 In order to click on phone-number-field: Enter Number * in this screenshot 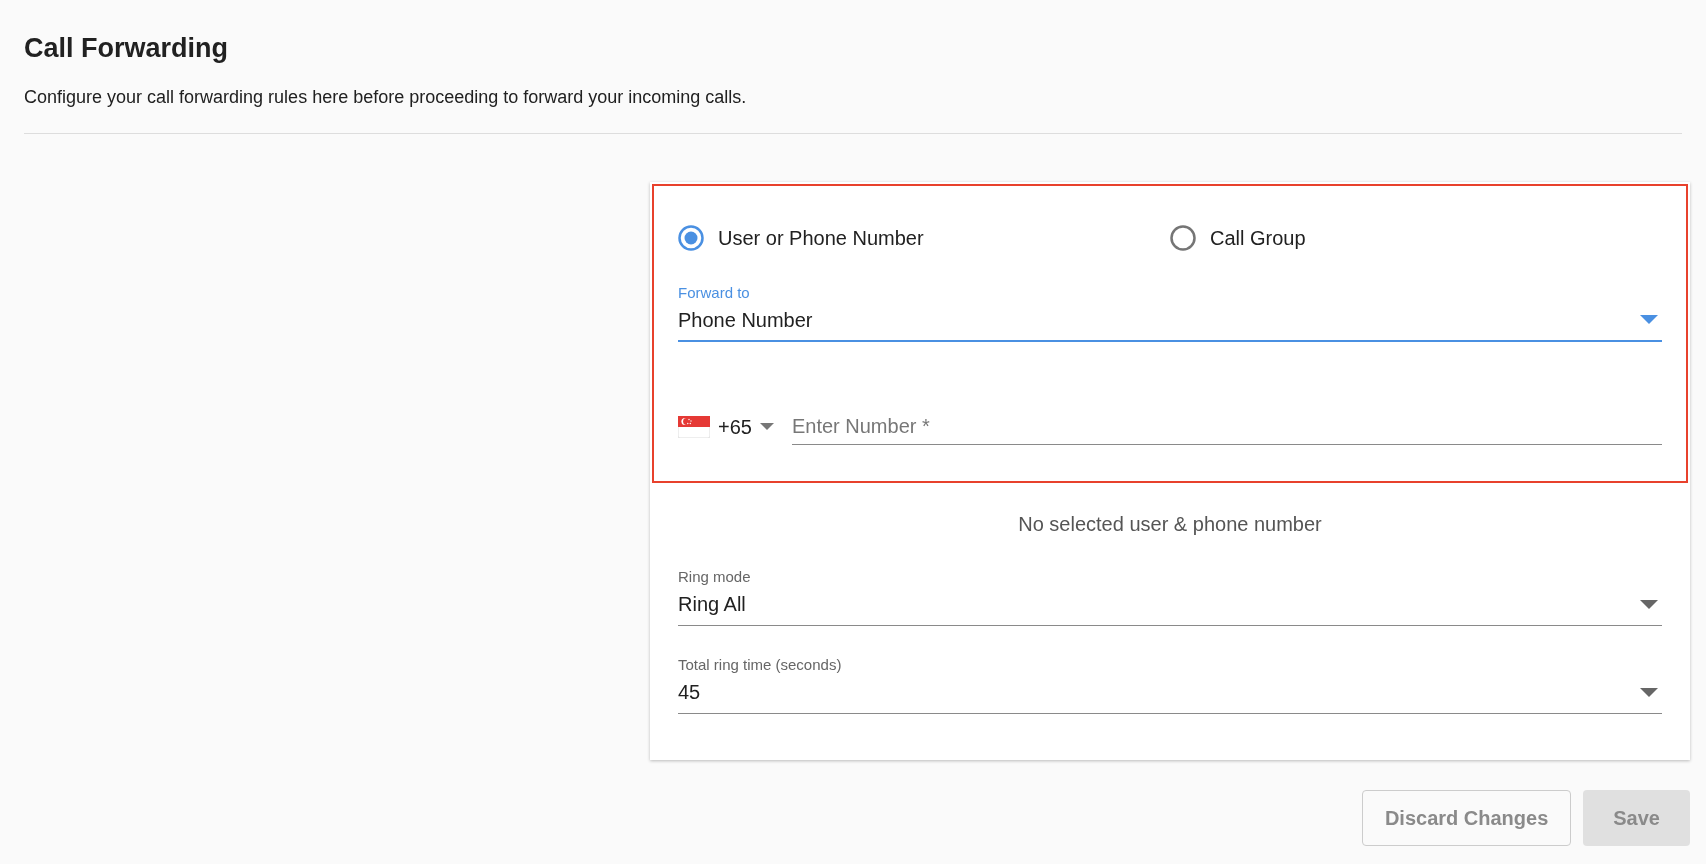, I will do `click(1226, 426)`.